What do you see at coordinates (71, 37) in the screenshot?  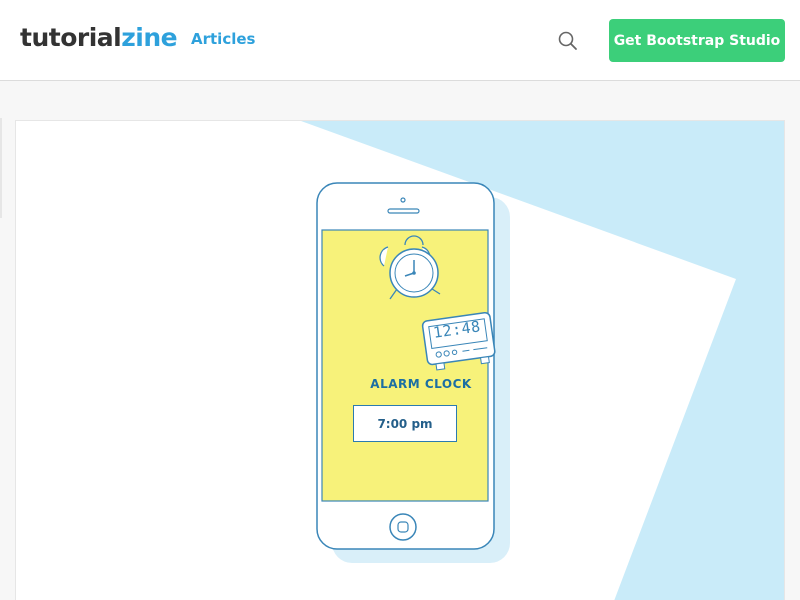 I see `logo-text: tutorial` at bounding box center [71, 37].